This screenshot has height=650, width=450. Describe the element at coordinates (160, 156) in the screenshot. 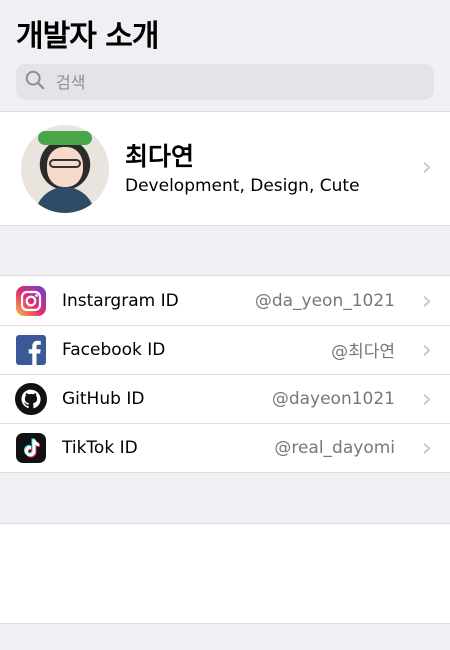

I see `profile-name: 최다연` at that location.